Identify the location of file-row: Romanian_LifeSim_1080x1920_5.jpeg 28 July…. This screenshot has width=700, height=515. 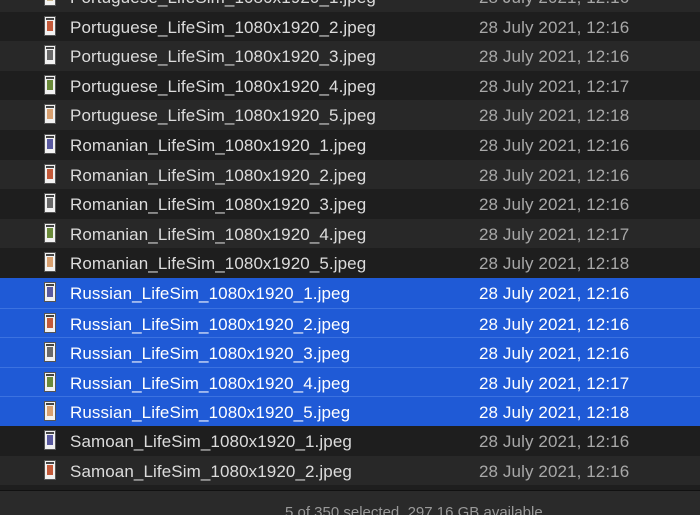
(350, 263).